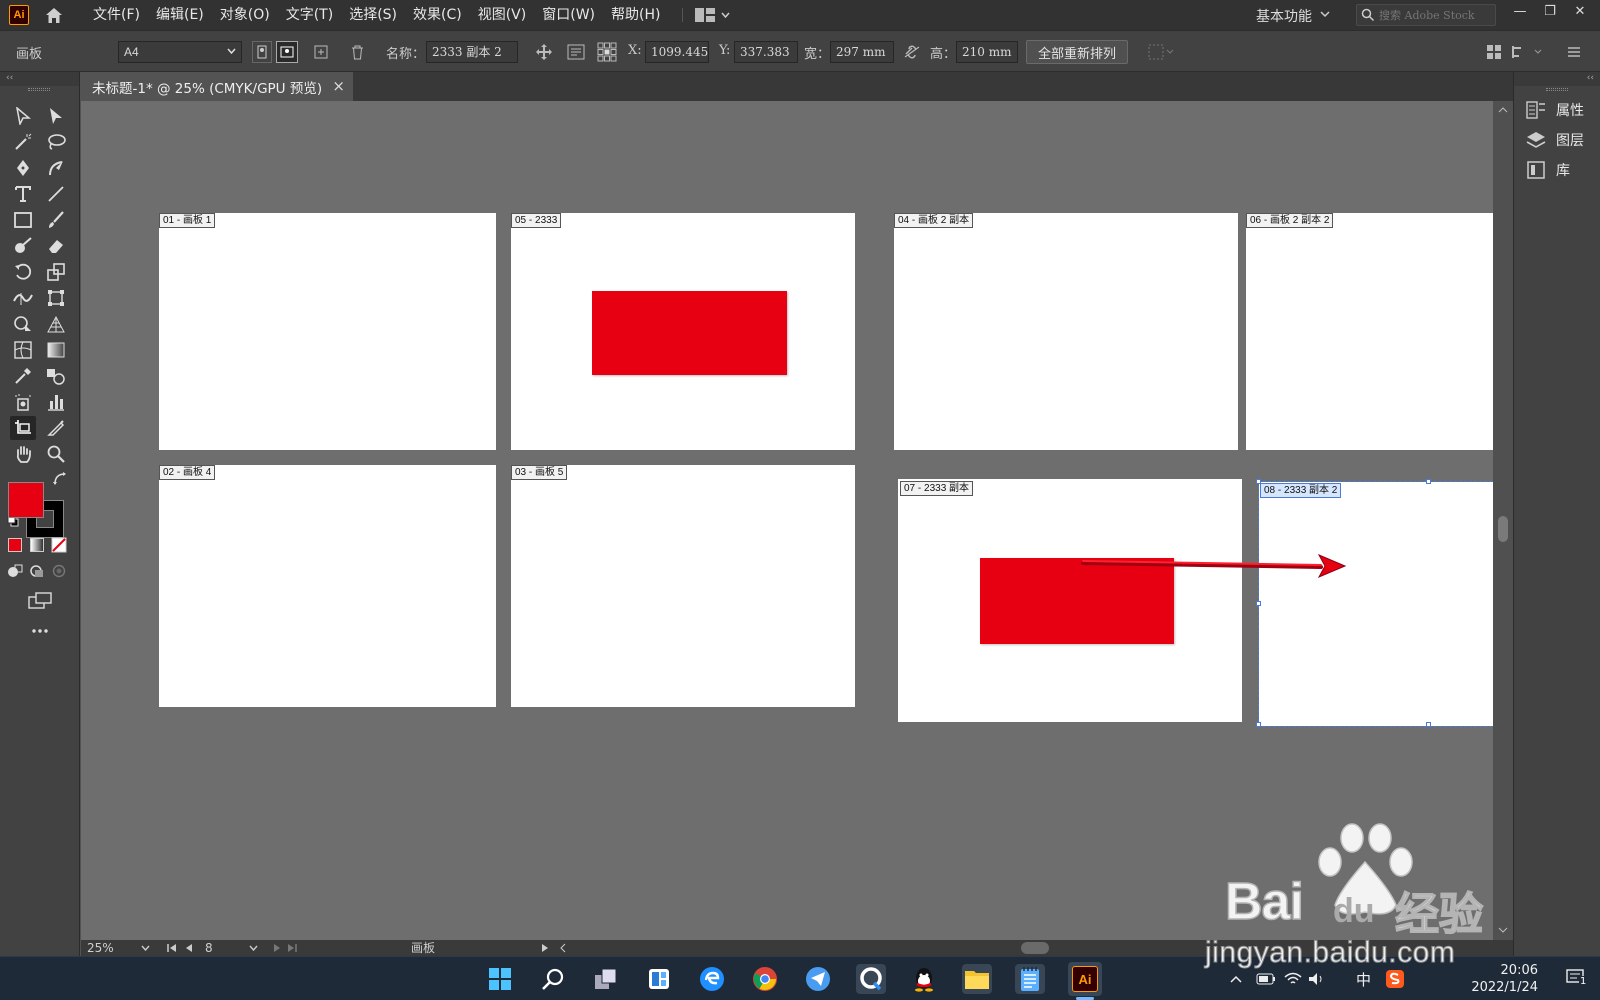 Image resolution: width=1600 pixels, height=1000 pixels. Describe the element at coordinates (1520, 11) in the screenshot. I see `minimize-button: —` at that location.